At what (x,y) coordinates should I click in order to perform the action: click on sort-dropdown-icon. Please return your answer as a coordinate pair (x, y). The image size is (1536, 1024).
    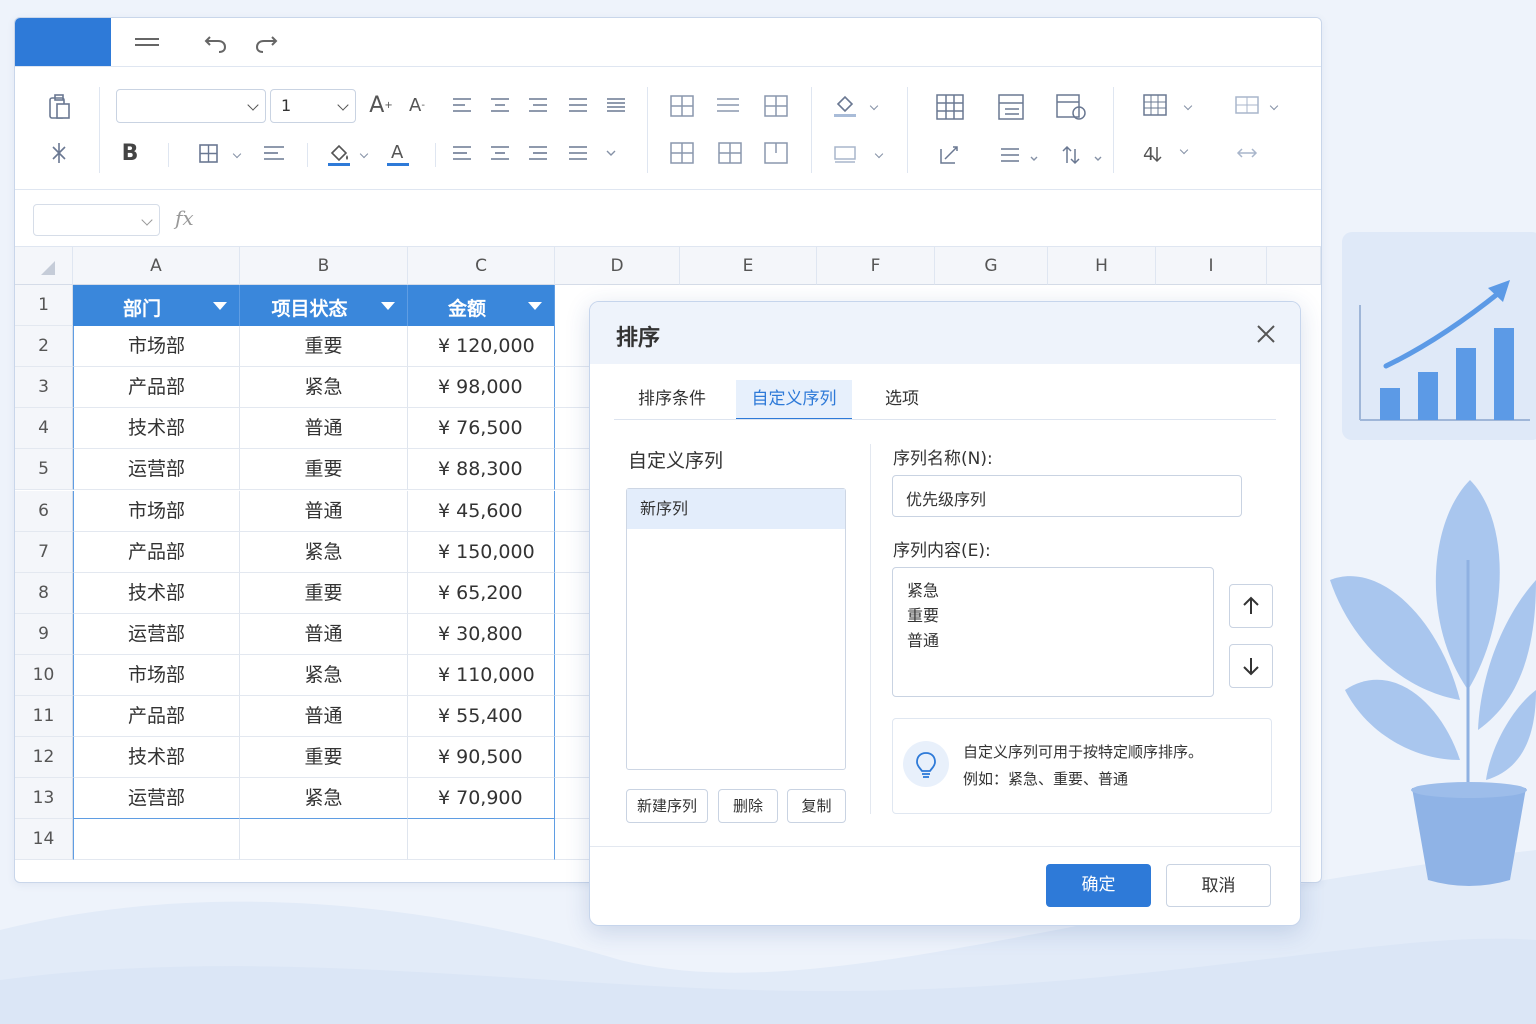
    Looking at the image, I should click on (1184, 150).